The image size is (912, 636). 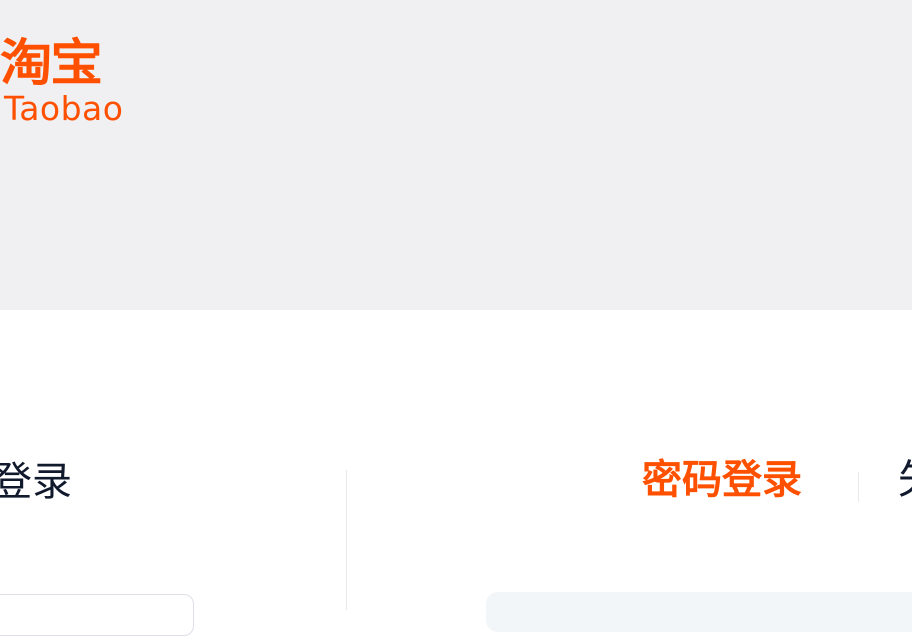 What do you see at coordinates (722, 480) in the screenshot?
I see `tab-password-login: 密码登录` at bounding box center [722, 480].